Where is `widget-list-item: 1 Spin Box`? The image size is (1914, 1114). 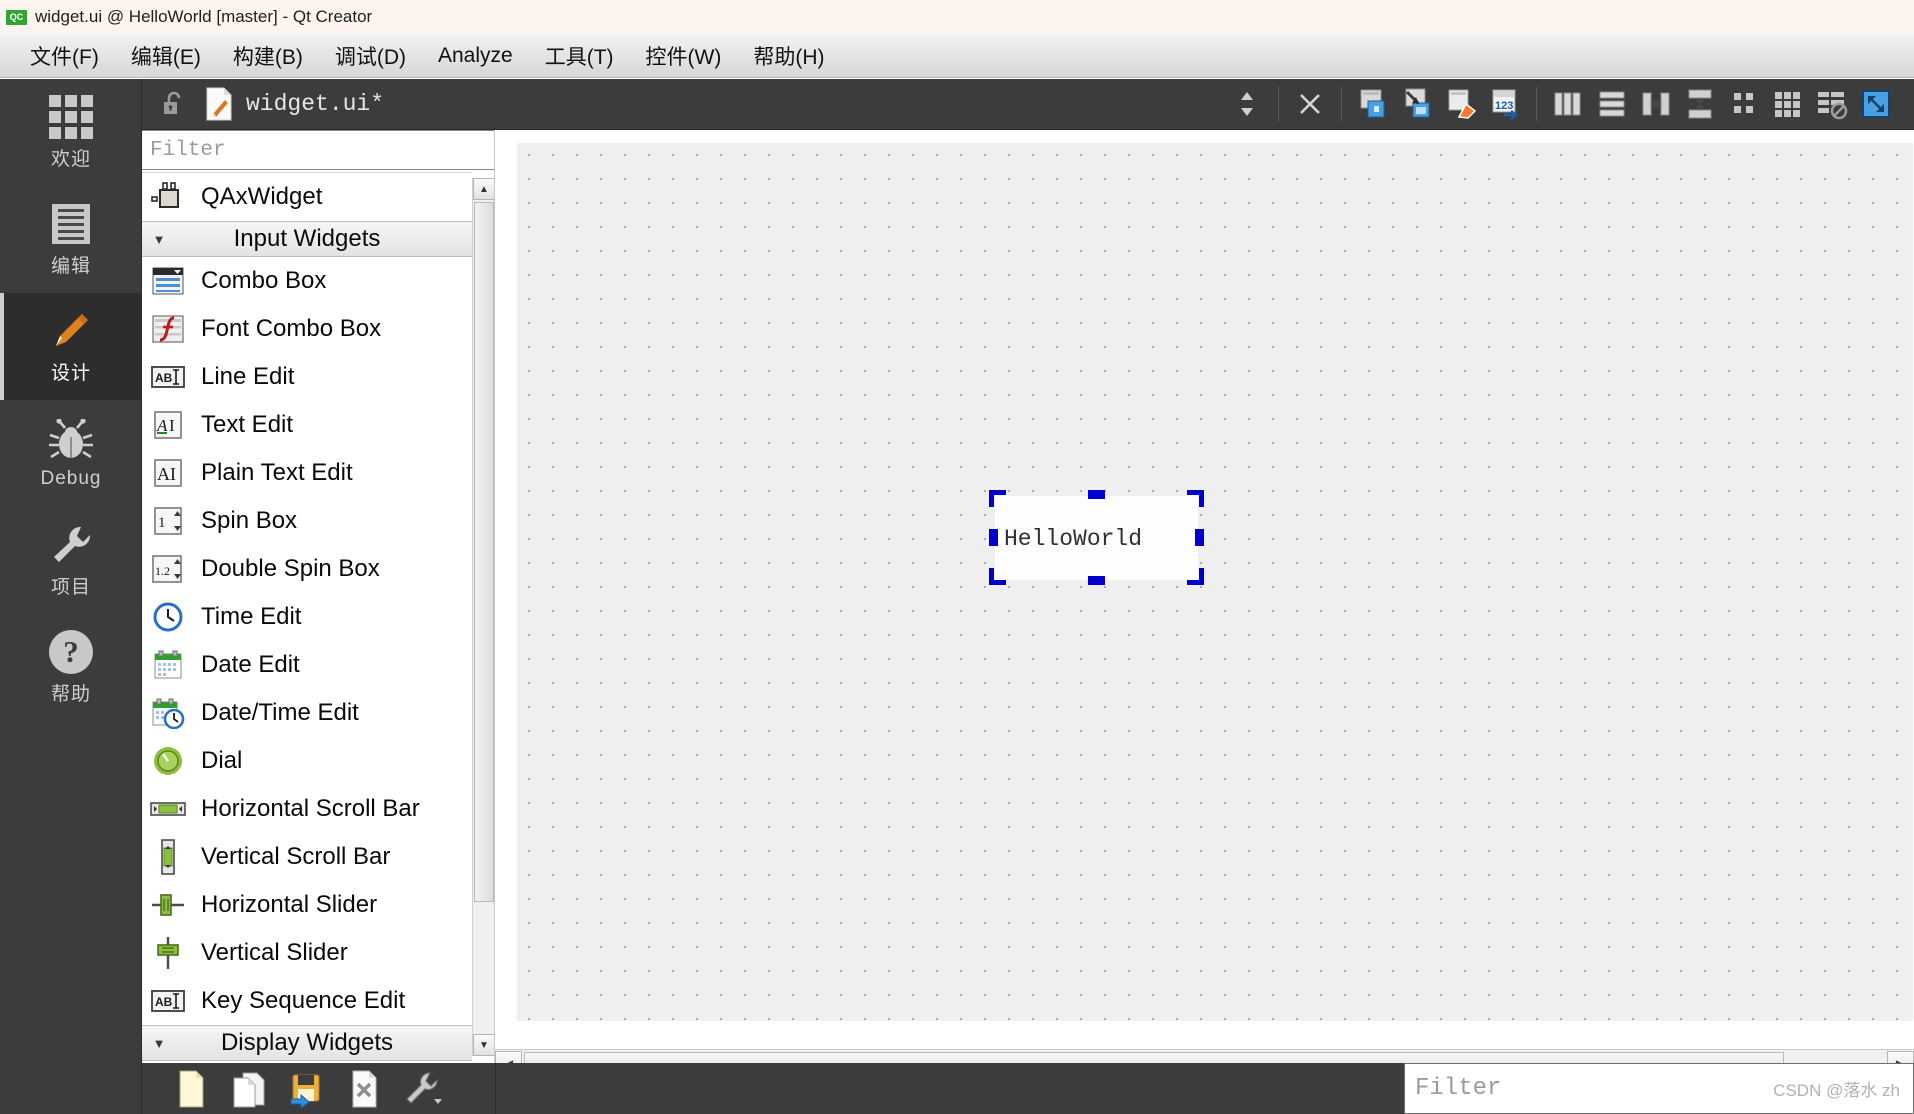 widget-list-item: 1 Spin Box is located at coordinates (307, 521).